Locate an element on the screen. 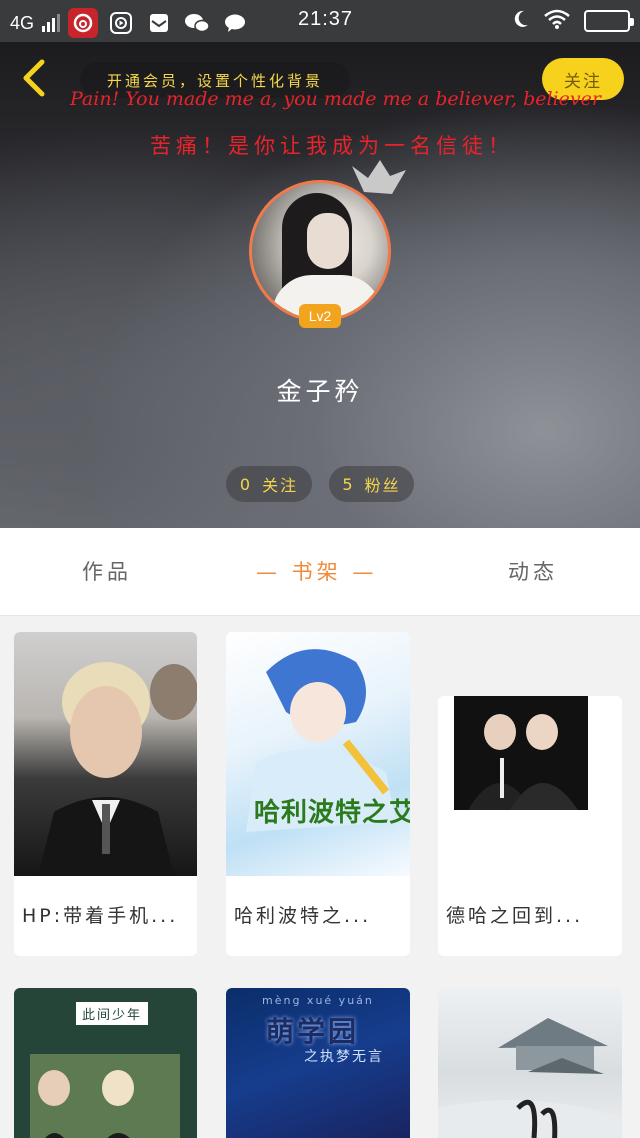  network-type: 4G is located at coordinates (22, 22).